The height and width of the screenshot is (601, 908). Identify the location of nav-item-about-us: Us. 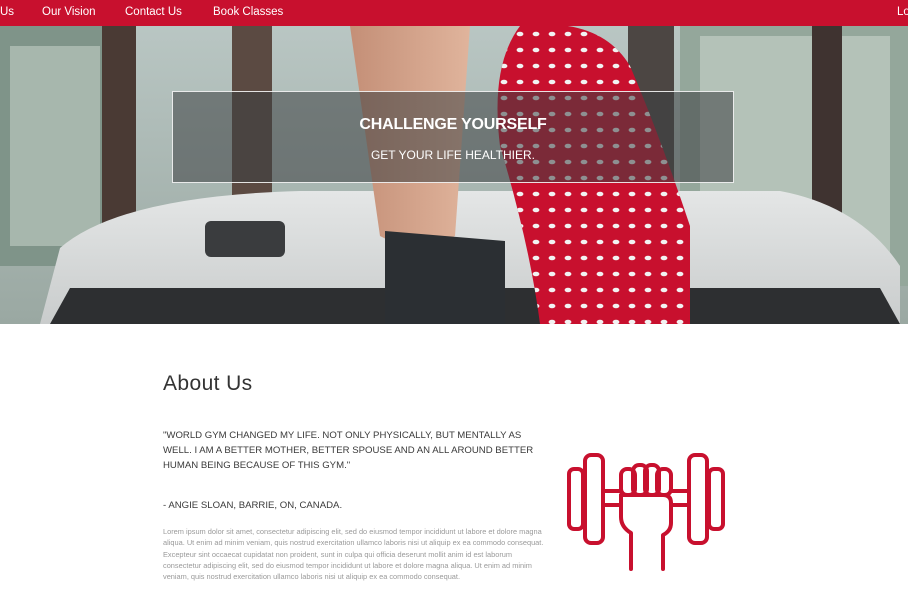
(7, 12).